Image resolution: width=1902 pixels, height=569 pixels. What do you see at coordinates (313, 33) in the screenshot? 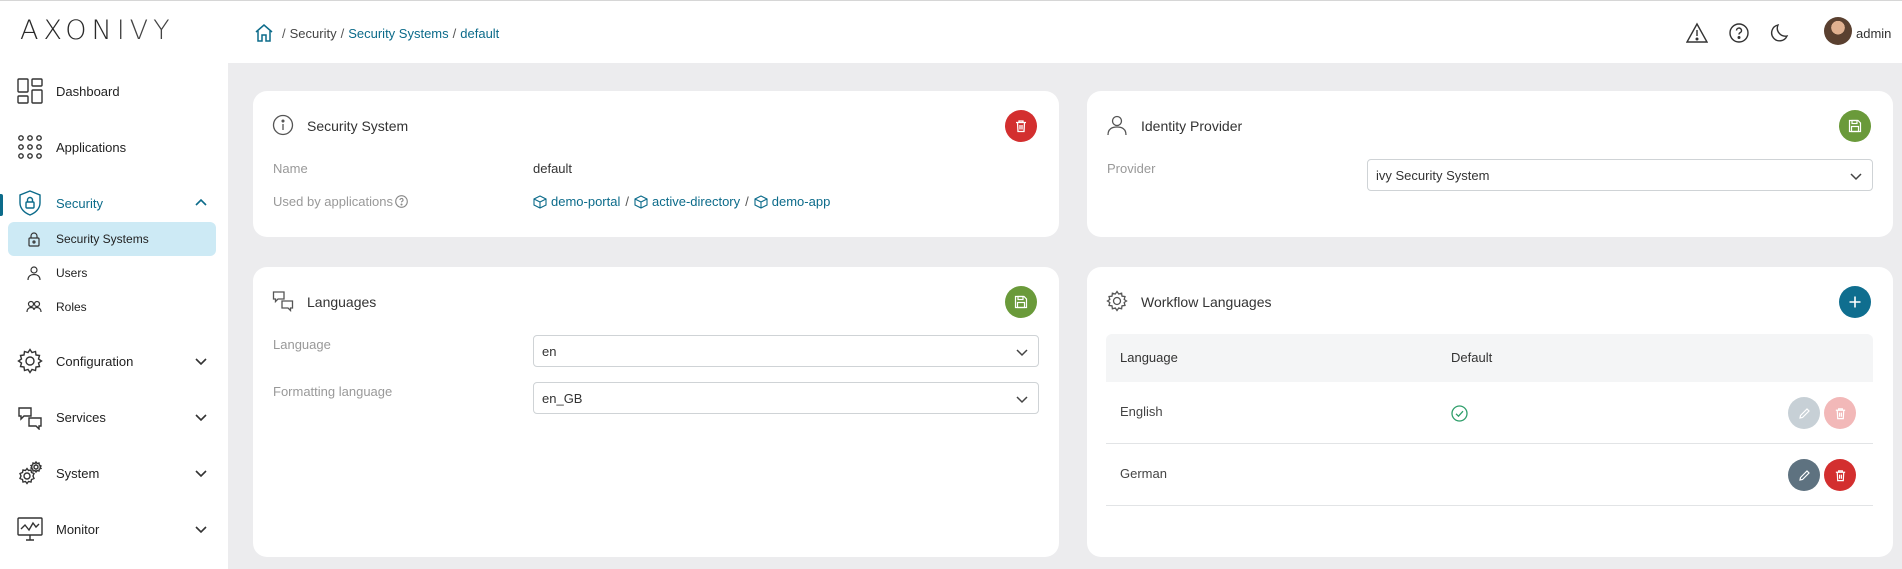
I see `breadcrumb-security: Security` at bounding box center [313, 33].